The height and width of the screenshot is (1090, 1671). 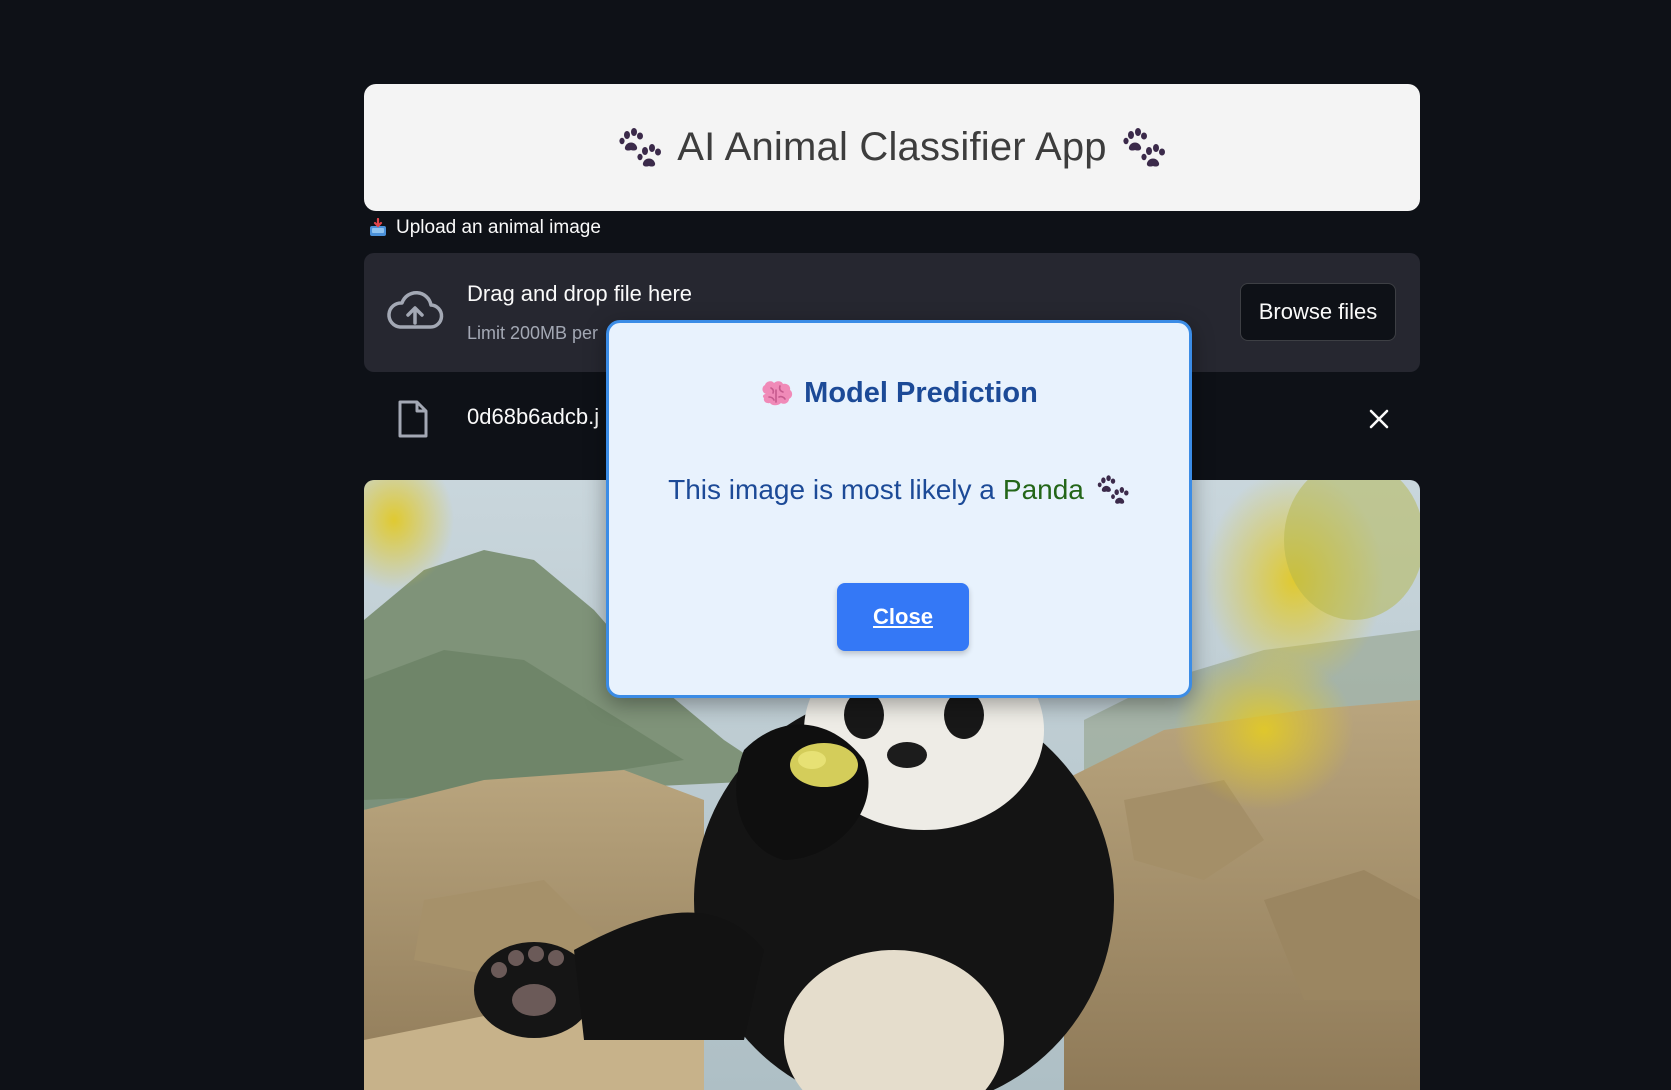 What do you see at coordinates (498, 227) in the screenshot?
I see `uploader-label-text: Upload an animal image` at bounding box center [498, 227].